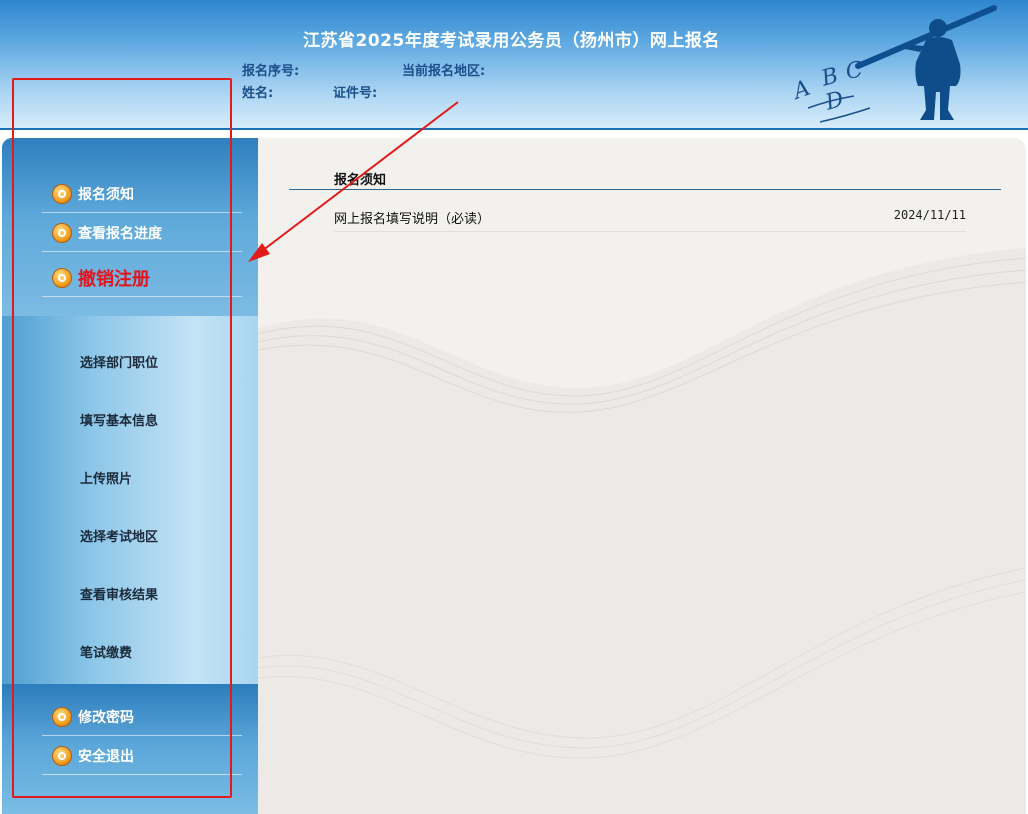  What do you see at coordinates (355, 93) in the screenshot?
I see `id-number-label: 证件号:` at bounding box center [355, 93].